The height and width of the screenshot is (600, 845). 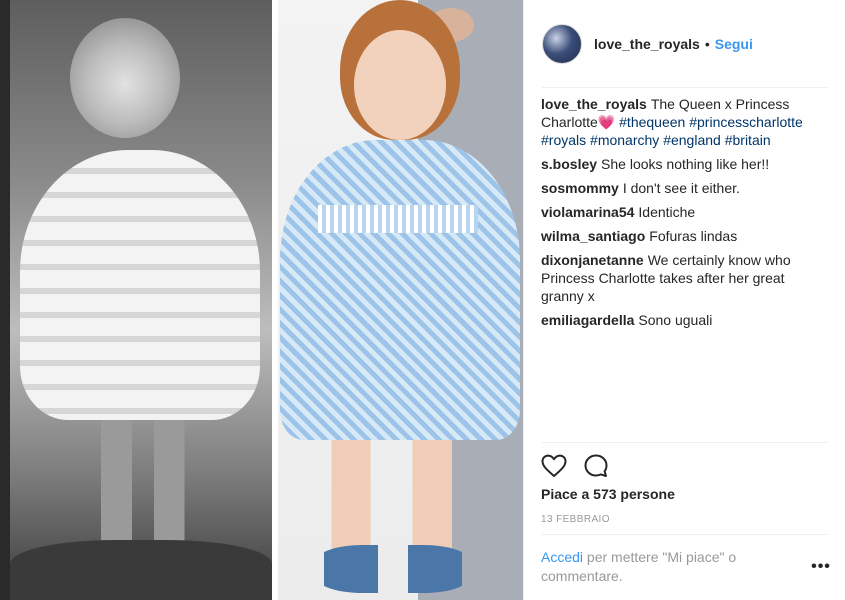 What do you see at coordinates (554, 466) in the screenshot?
I see `heart-outline-icon` at bounding box center [554, 466].